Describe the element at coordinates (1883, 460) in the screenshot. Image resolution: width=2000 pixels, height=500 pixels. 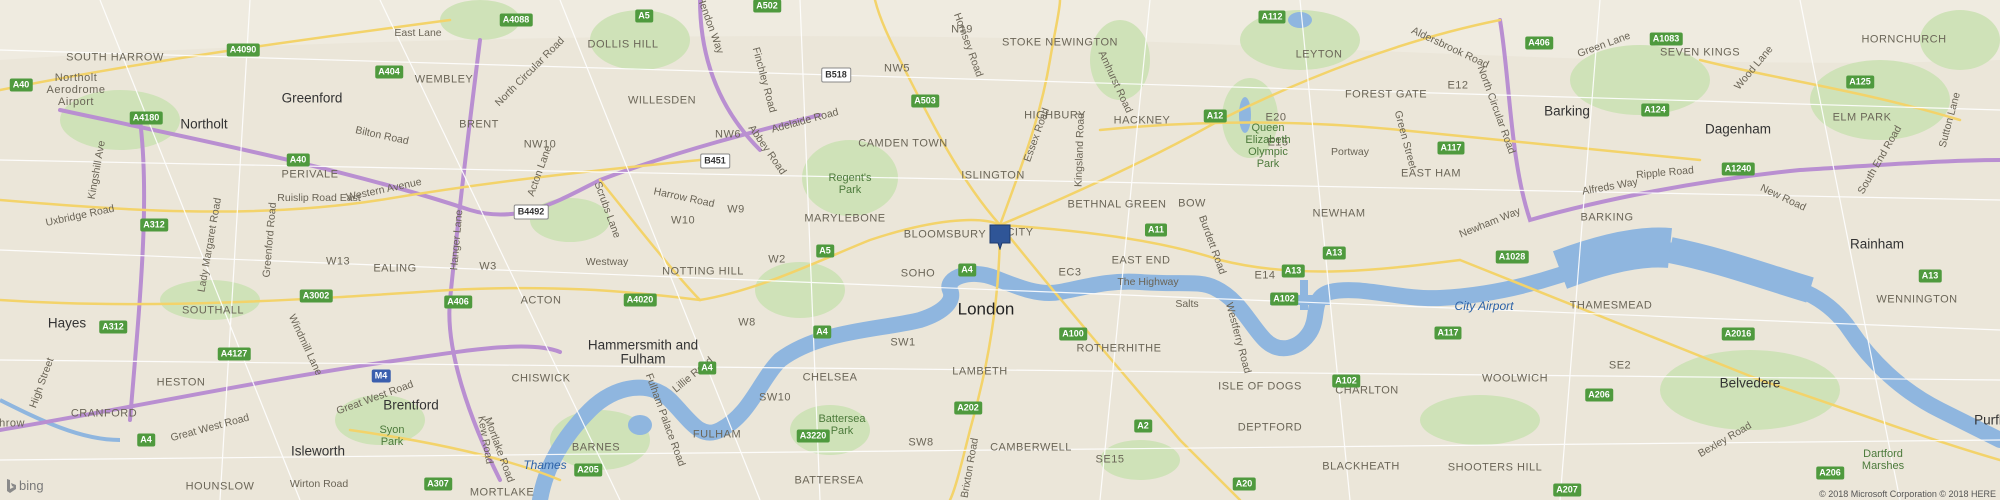
I see `park-label: Dartford Marshes` at that location.